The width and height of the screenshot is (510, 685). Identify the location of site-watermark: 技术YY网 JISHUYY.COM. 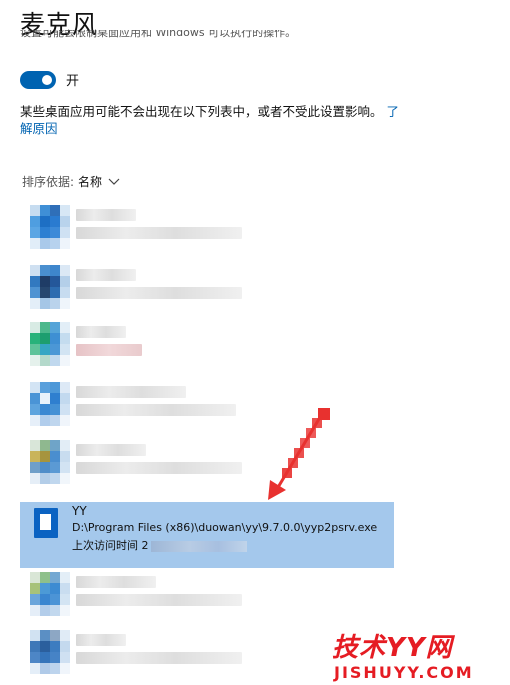
(415, 655).